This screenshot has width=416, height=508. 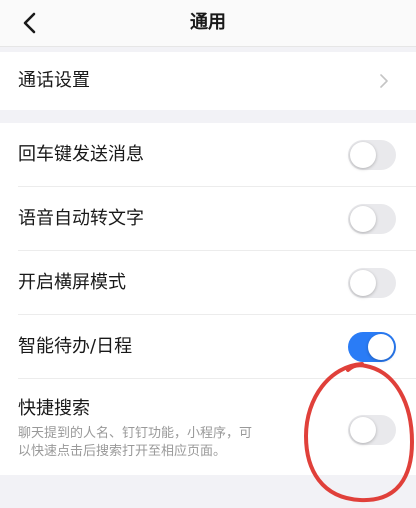 I want to click on landscape-mode-toggle, so click(x=372, y=283).